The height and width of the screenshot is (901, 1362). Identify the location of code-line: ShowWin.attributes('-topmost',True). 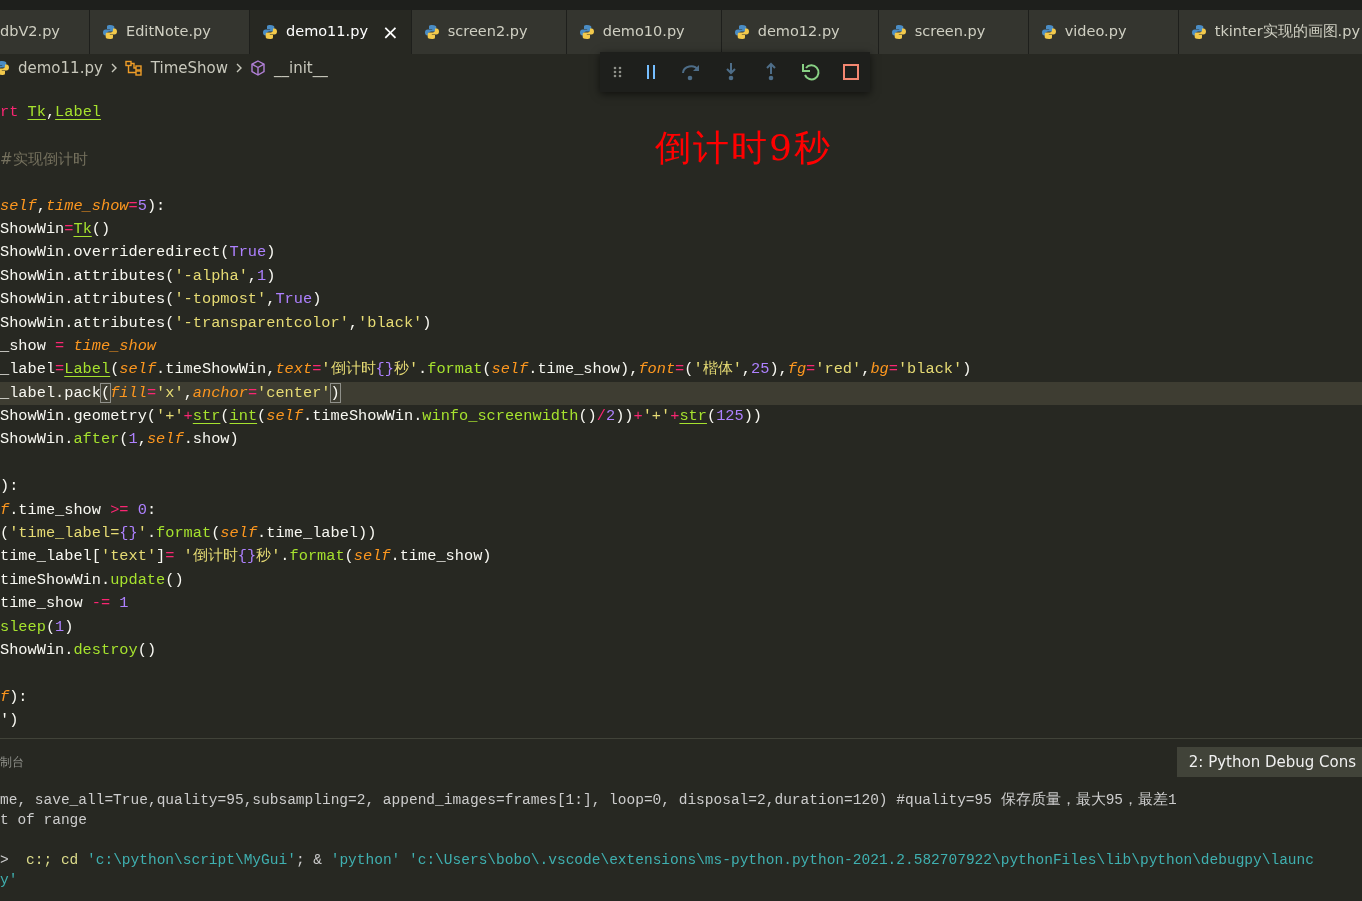
(161, 300).